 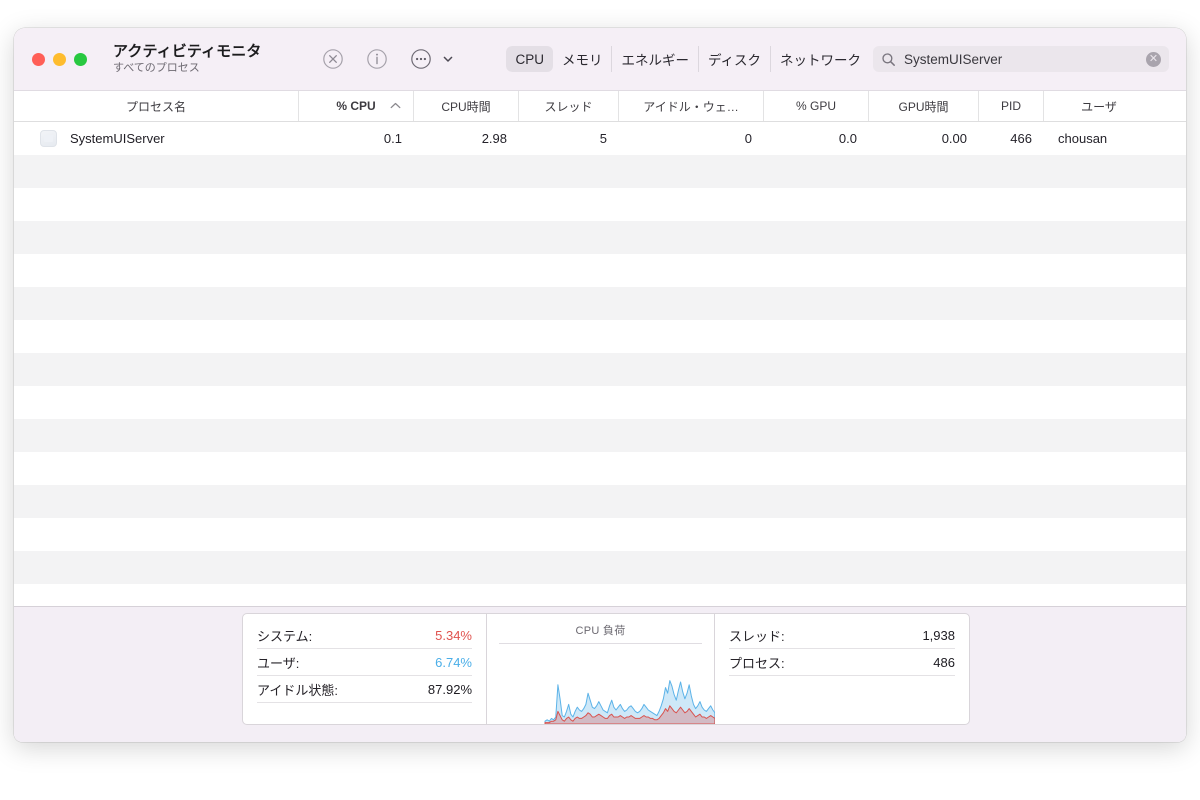 I want to click on totals-panel: スレッド: 1,938 プロセス: 486, so click(x=842, y=669).